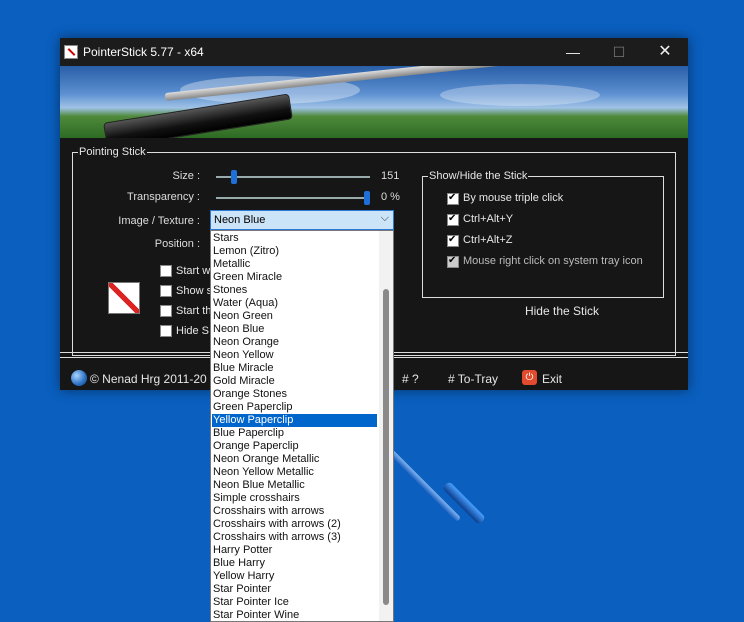  What do you see at coordinates (488, 219) in the screenshot?
I see `ctrl-alt-y-label: Ctrl+Alt+Y` at bounding box center [488, 219].